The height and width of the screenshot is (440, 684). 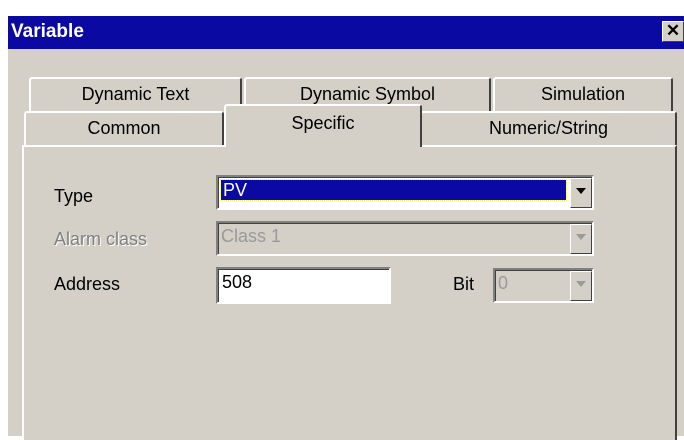 I want to click on tab-label: Dynamic Symbol, so click(x=367, y=94).